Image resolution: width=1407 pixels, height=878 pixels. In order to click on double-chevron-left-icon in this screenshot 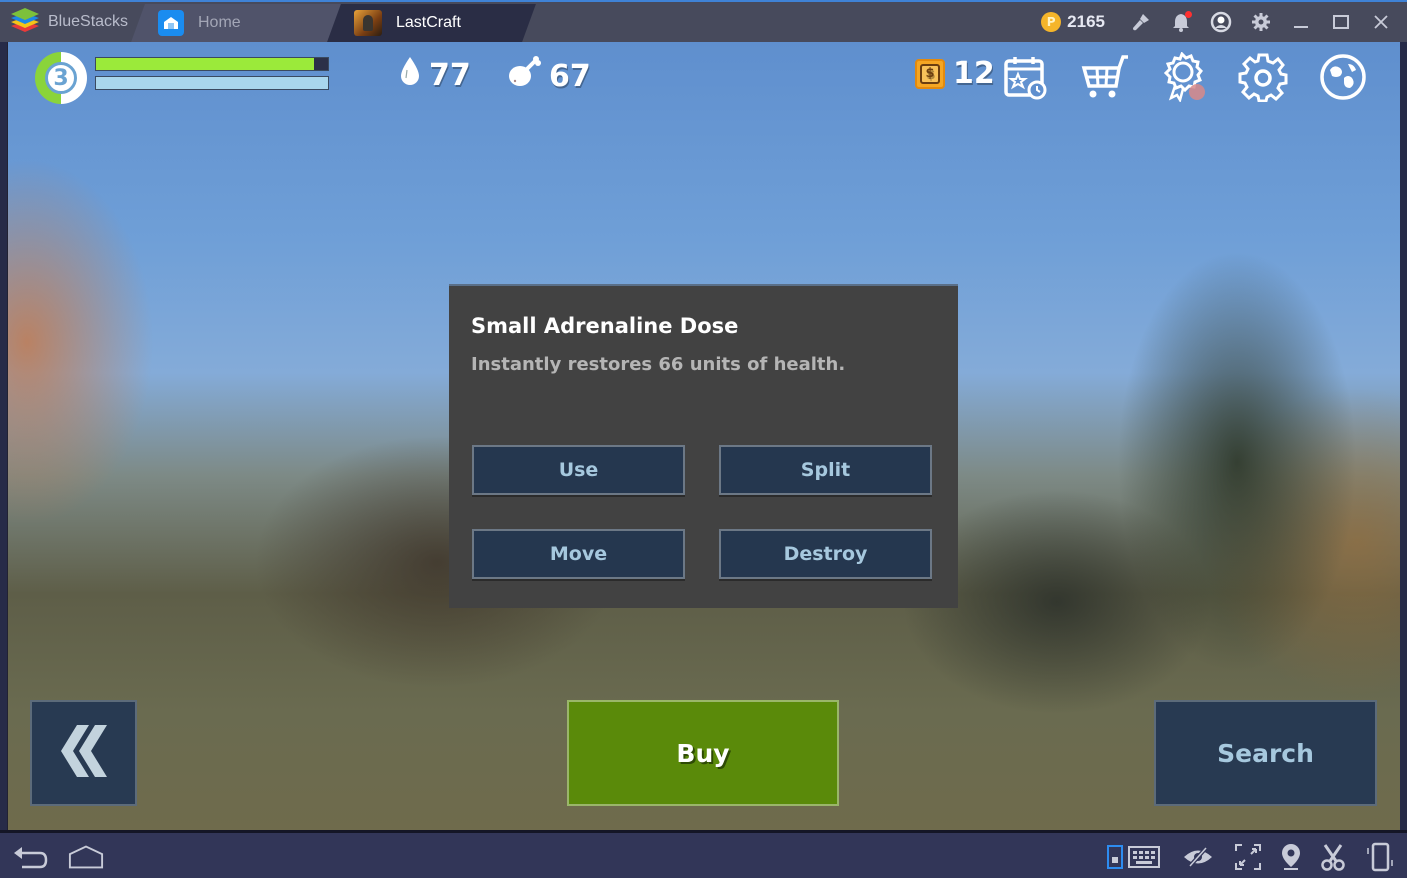, I will do `click(84, 753)`.